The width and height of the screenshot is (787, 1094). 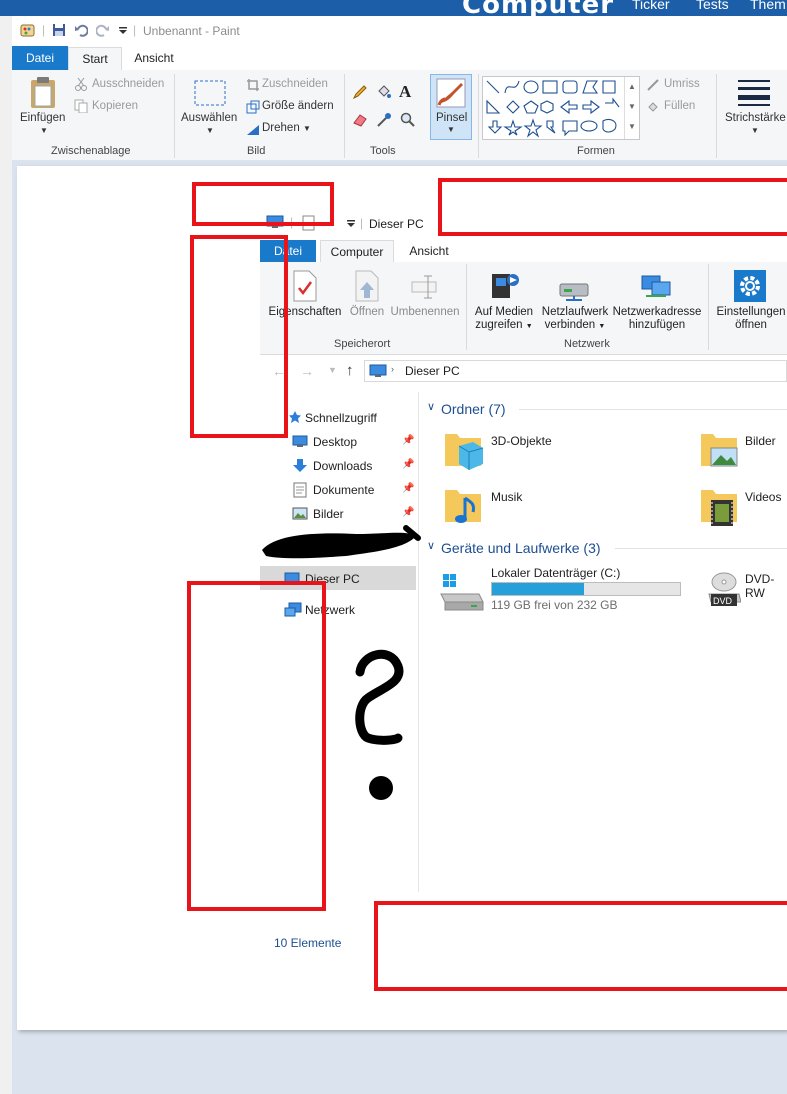 I want to click on tab-datei: Datei, so click(x=40, y=58).